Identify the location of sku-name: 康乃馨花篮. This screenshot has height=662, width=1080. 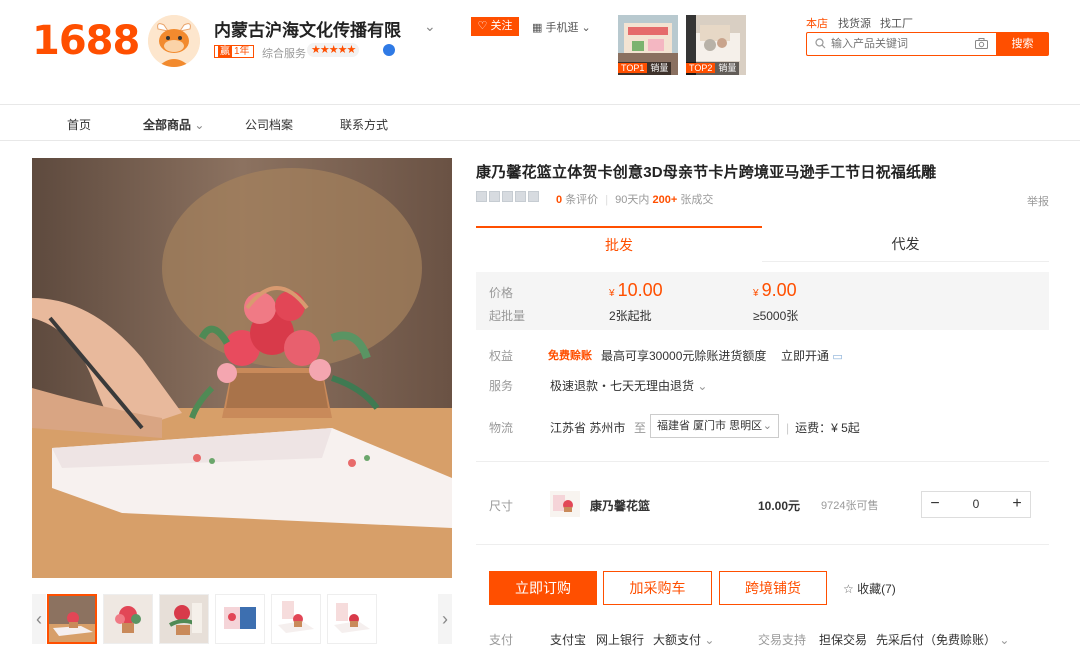
(620, 506).